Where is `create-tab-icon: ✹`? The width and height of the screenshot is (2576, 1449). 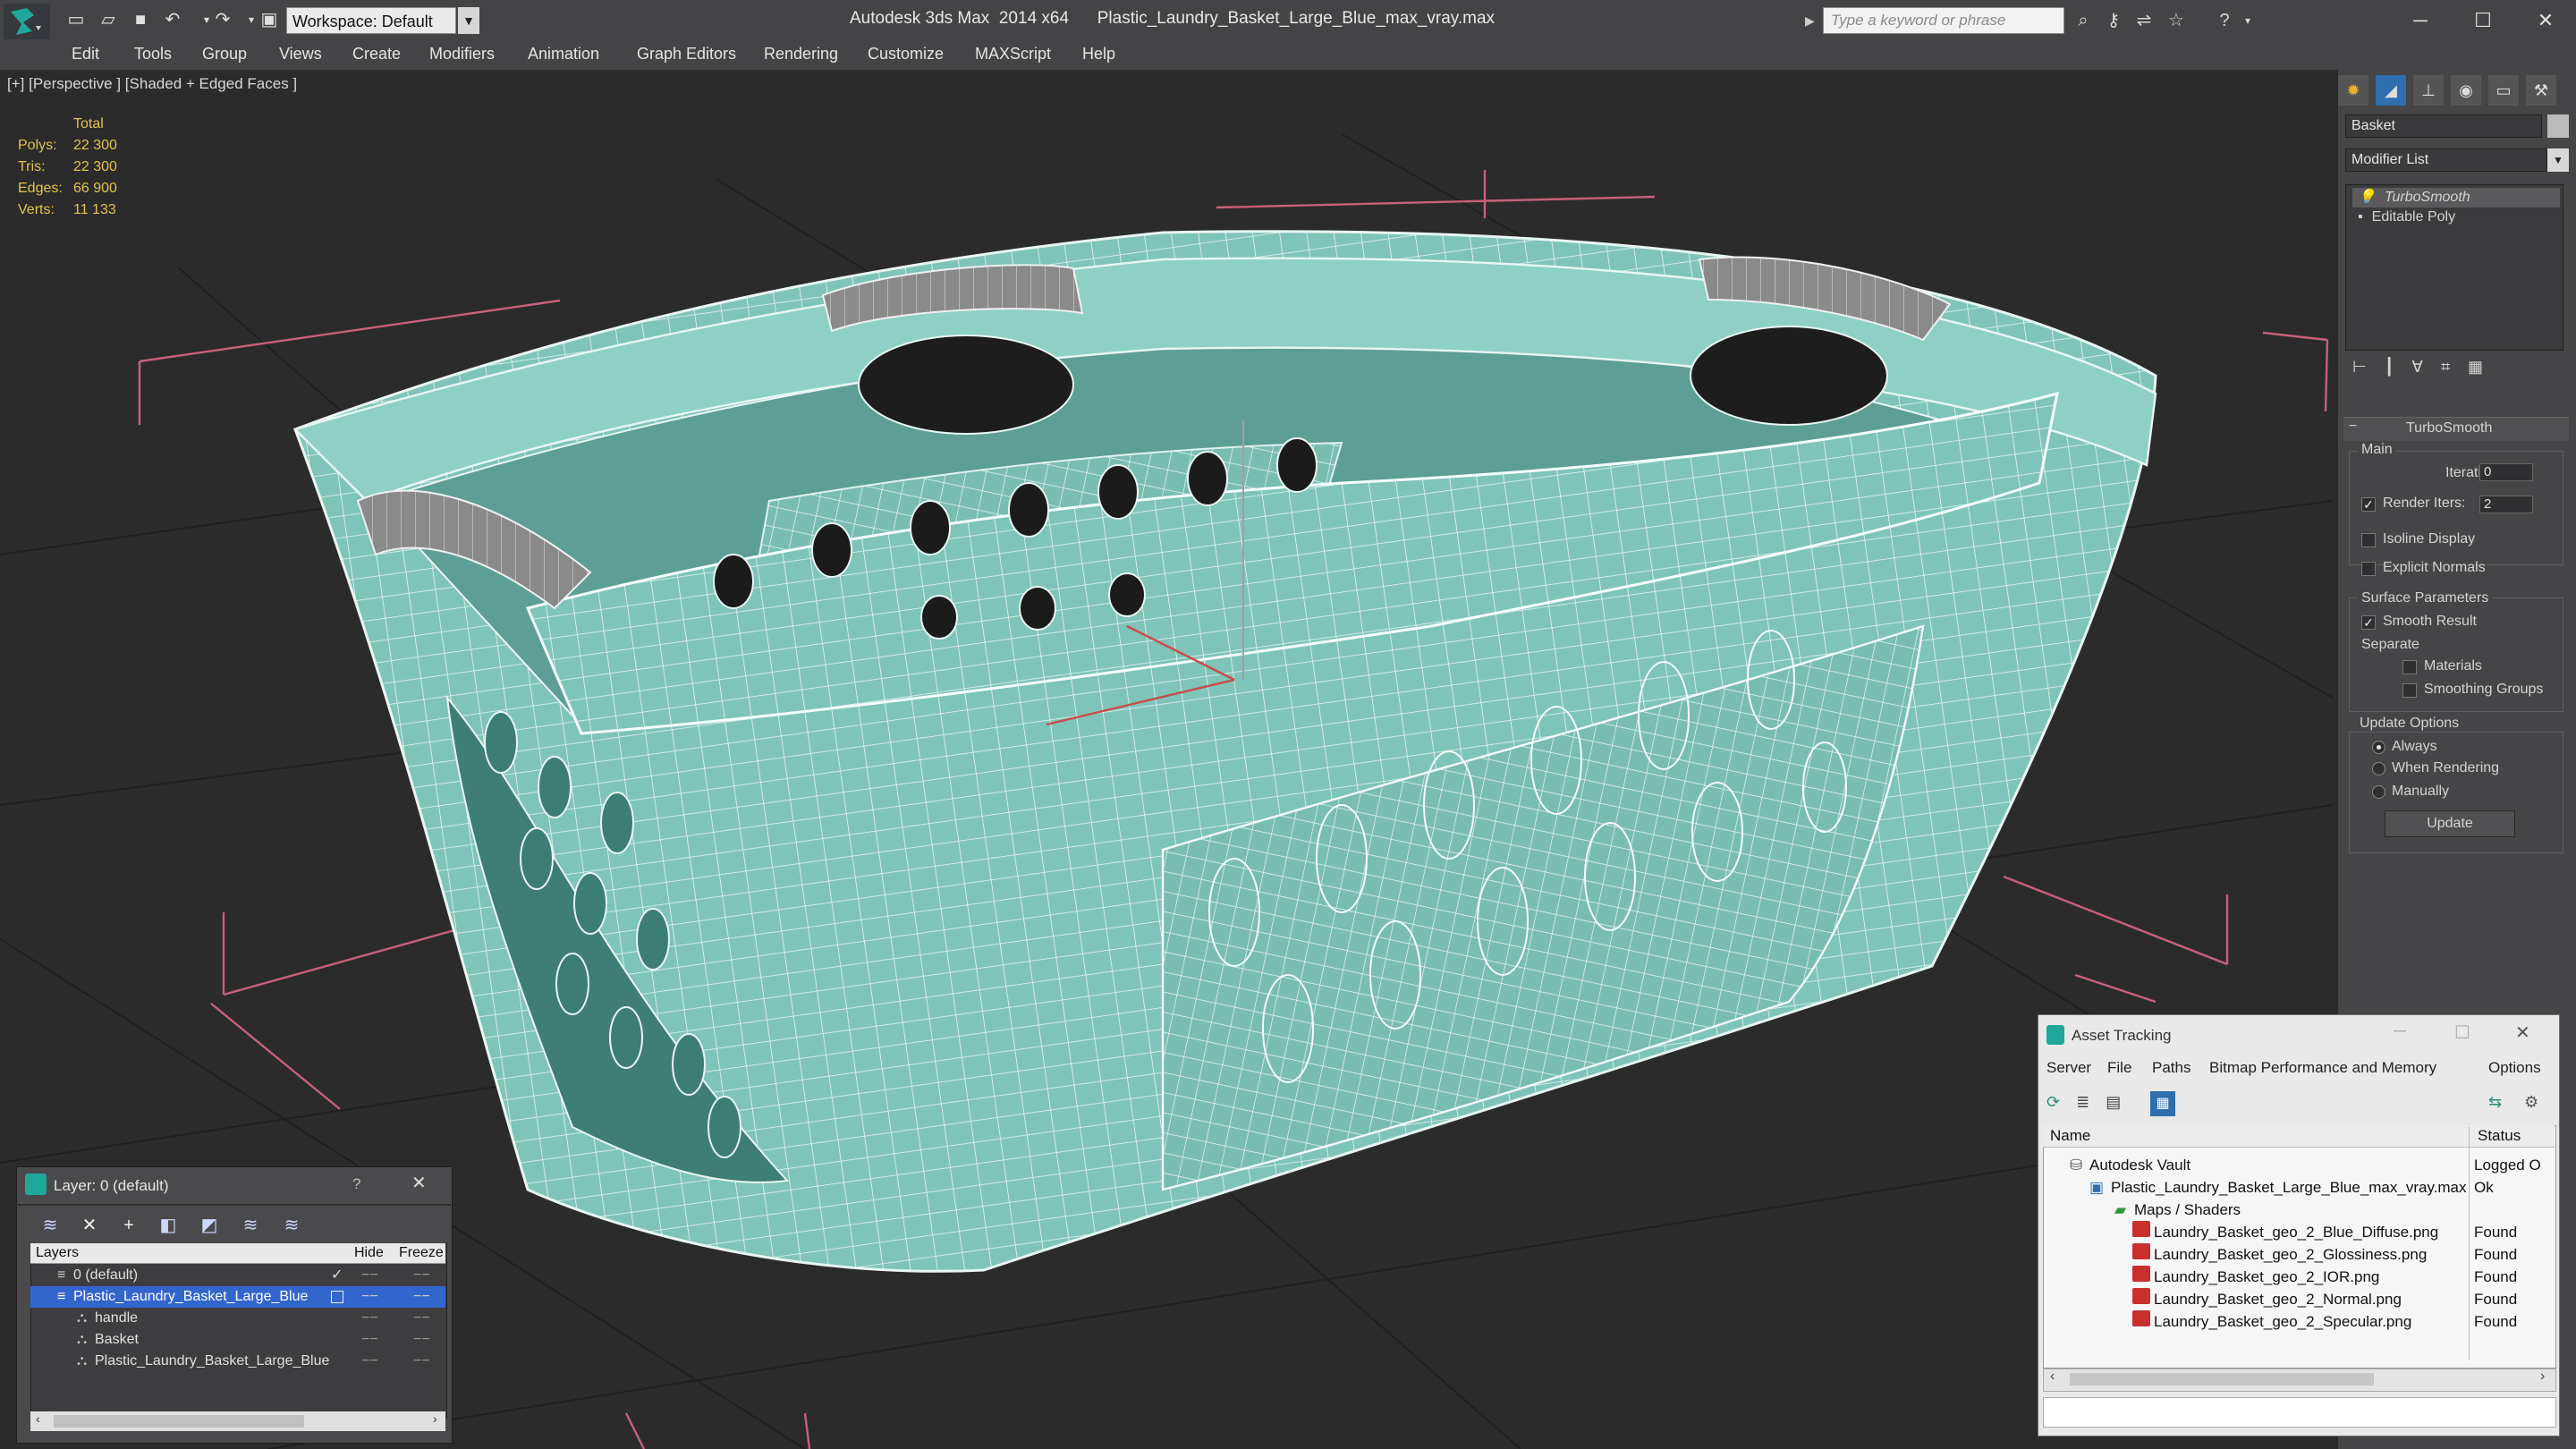
create-tab-icon: ✹ is located at coordinates (2353, 90).